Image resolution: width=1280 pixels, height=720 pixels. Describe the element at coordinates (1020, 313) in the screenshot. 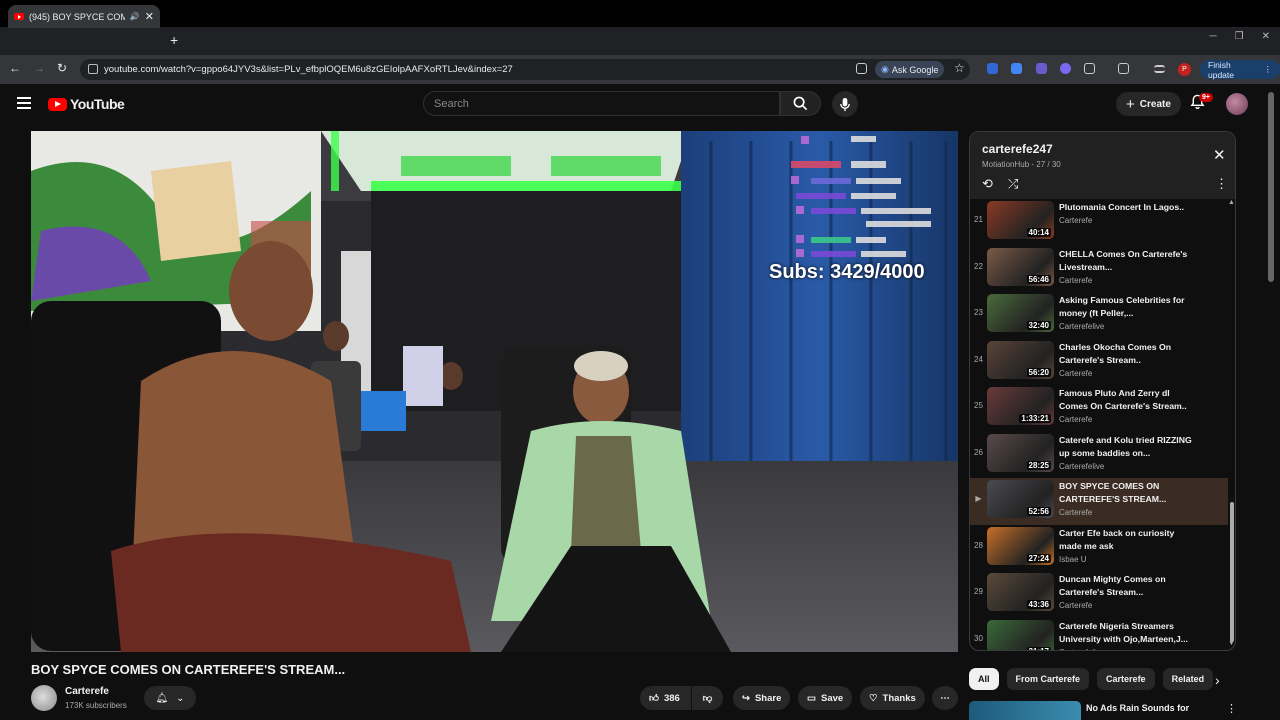

I see `playlist-item-thumbnail: 32:40` at that location.